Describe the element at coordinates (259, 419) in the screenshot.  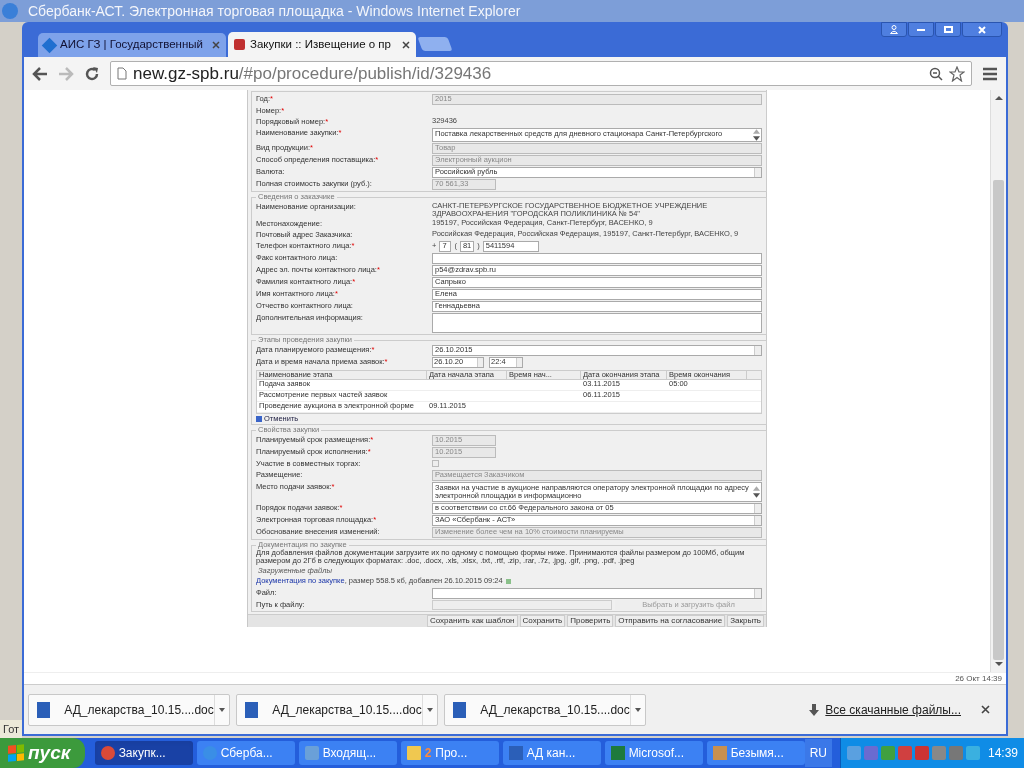
I see `cancel-icon` at that location.